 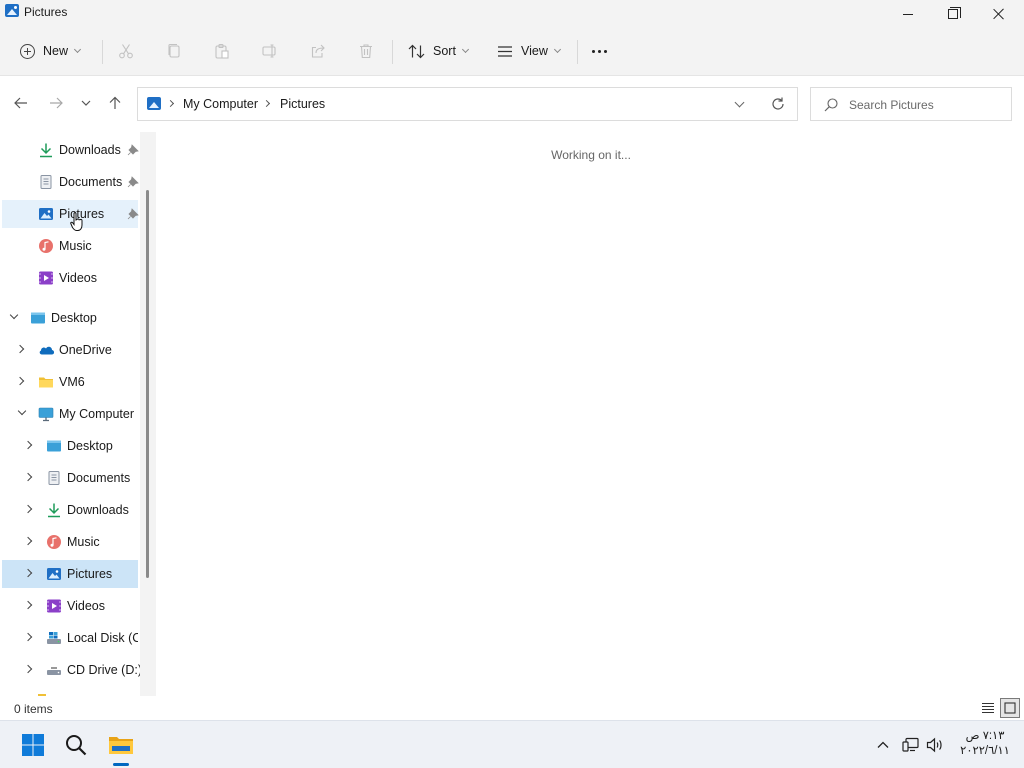 What do you see at coordinates (739, 102) in the screenshot?
I see `address-history-chevron-icon` at bounding box center [739, 102].